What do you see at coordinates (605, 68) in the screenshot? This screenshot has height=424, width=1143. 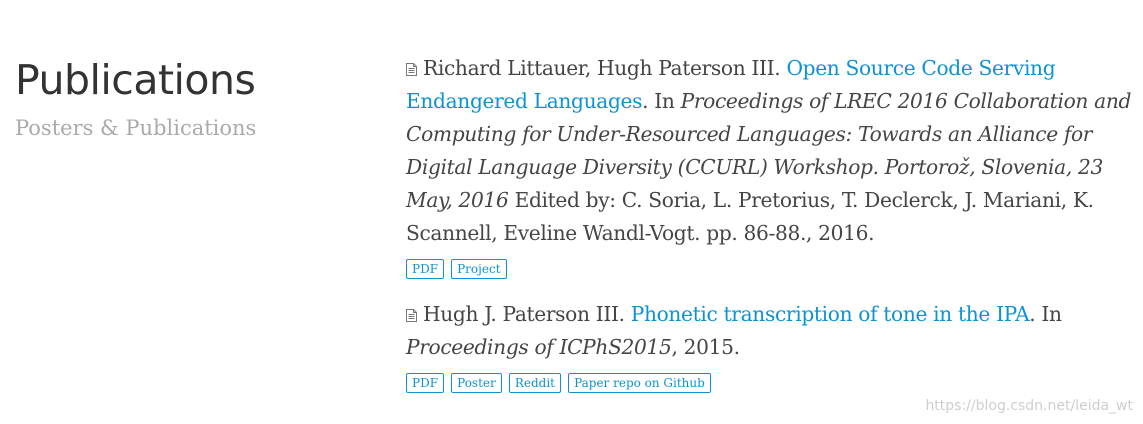 I see `publication-authors: Richard Littauer, Hugh Paterson III.` at bounding box center [605, 68].